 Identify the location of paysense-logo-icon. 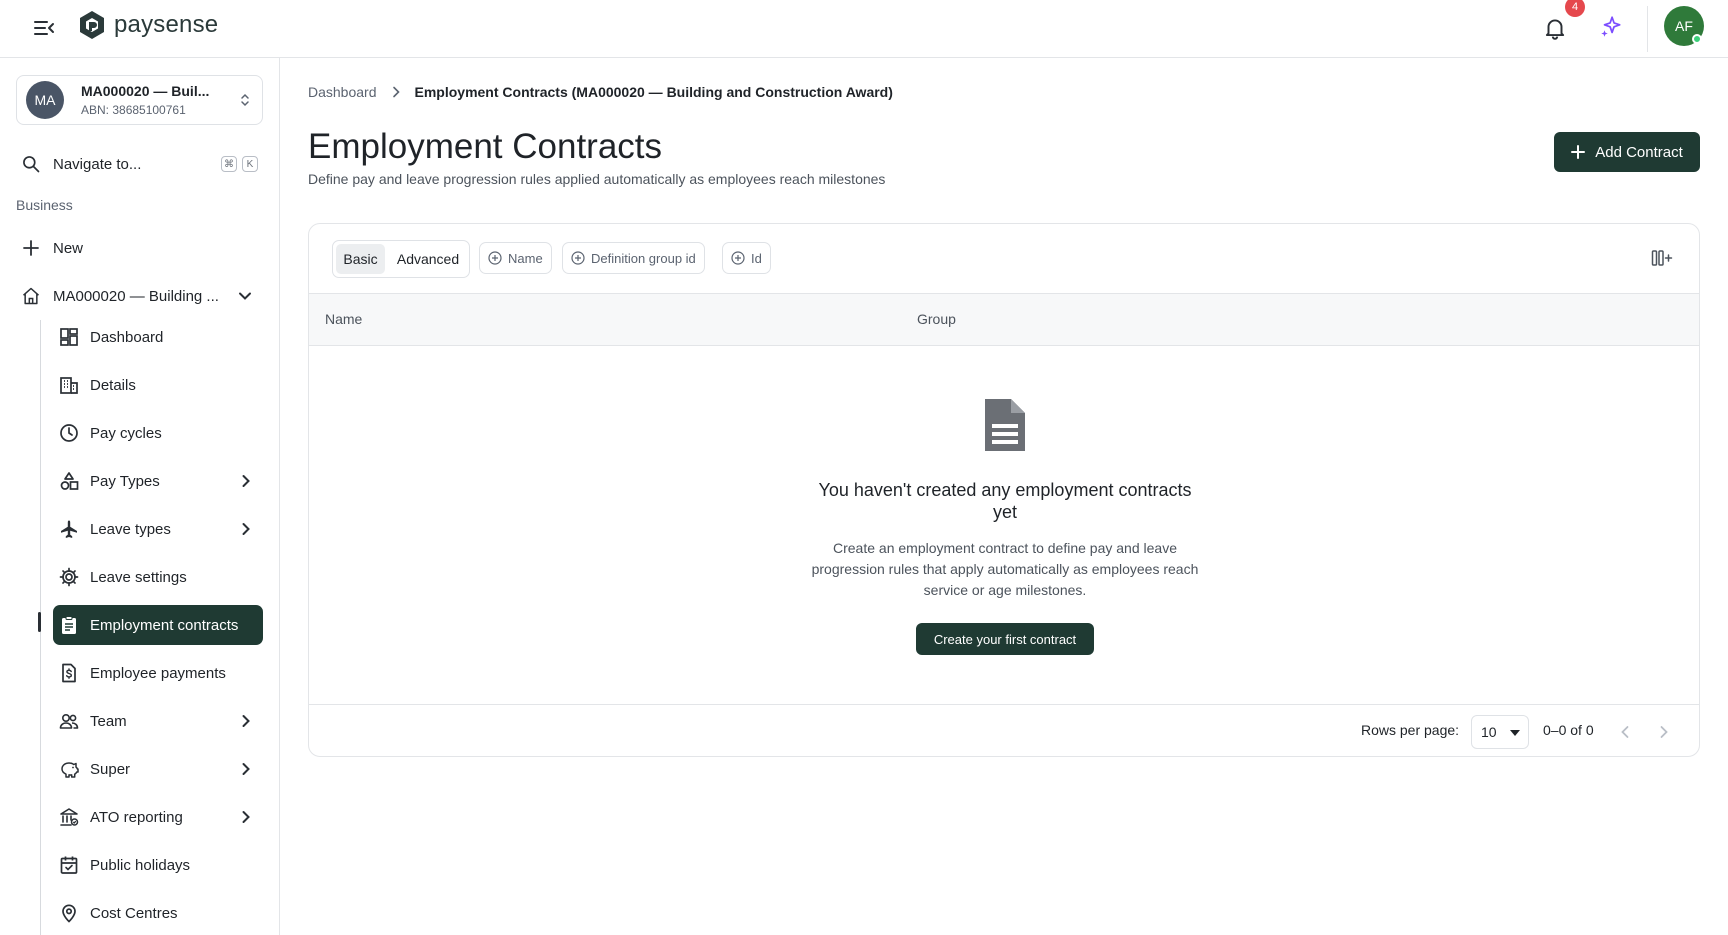
(92, 25).